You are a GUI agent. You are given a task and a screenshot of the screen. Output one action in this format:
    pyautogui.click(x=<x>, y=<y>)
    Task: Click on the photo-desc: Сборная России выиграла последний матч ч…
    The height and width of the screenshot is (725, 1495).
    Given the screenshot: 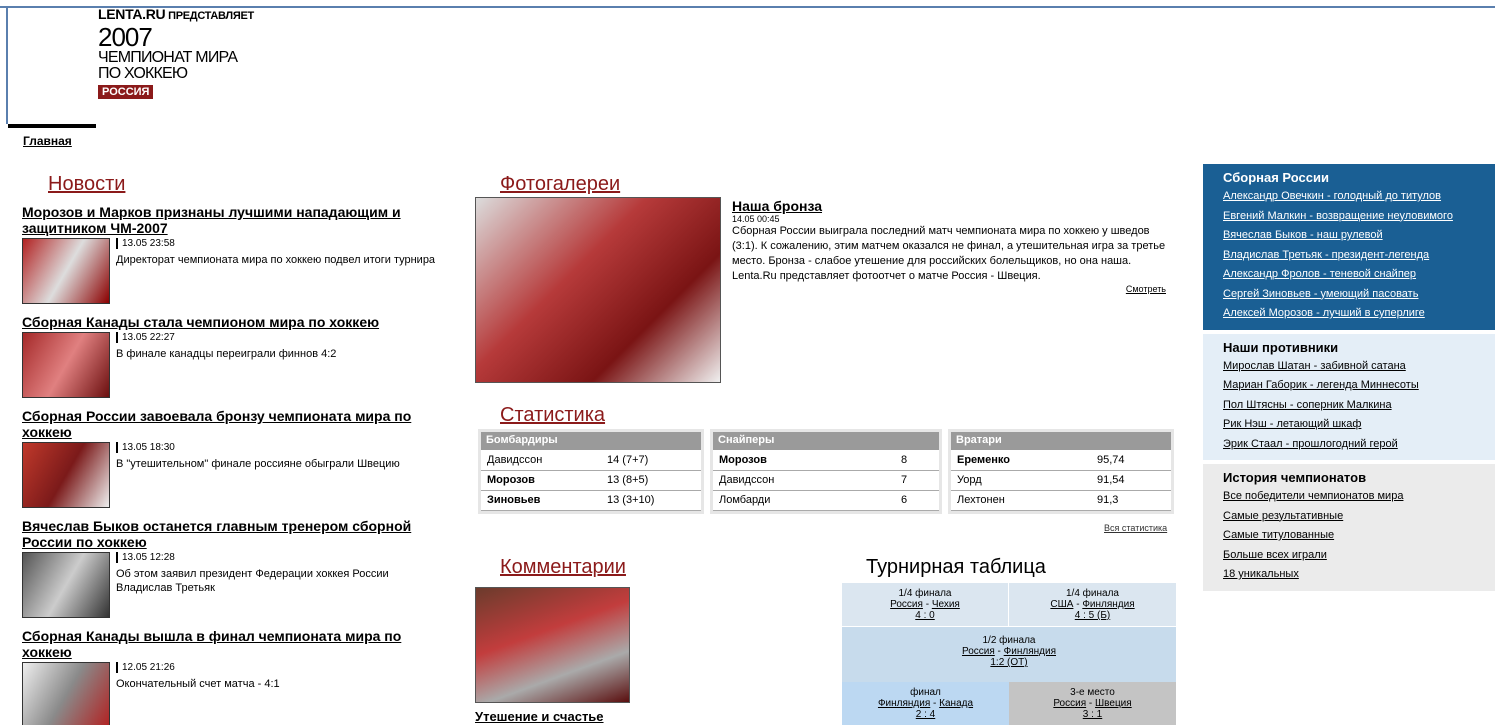 What is the action you would take?
    pyautogui.click(x=949, y=253)
    